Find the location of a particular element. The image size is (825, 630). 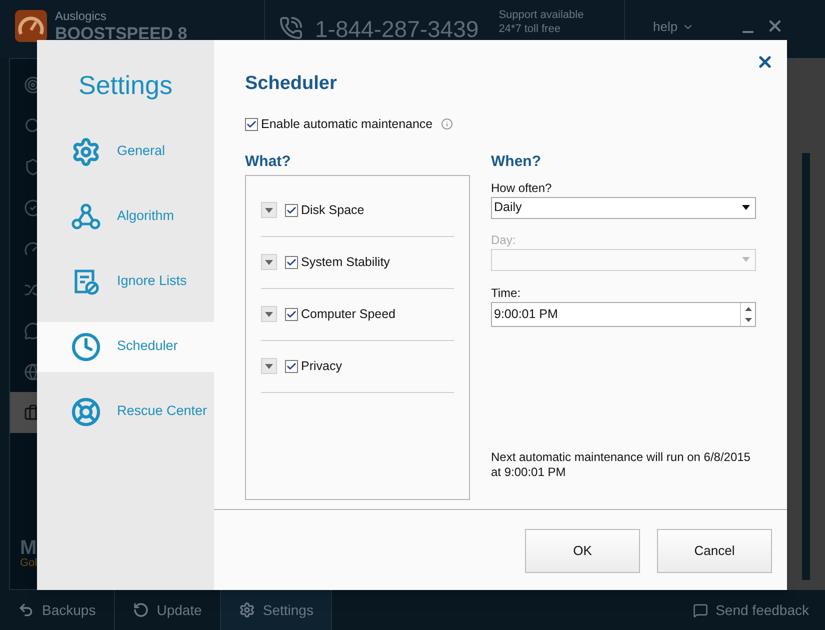

profile-subtitle: Gol is located at coordinates (29, 563).